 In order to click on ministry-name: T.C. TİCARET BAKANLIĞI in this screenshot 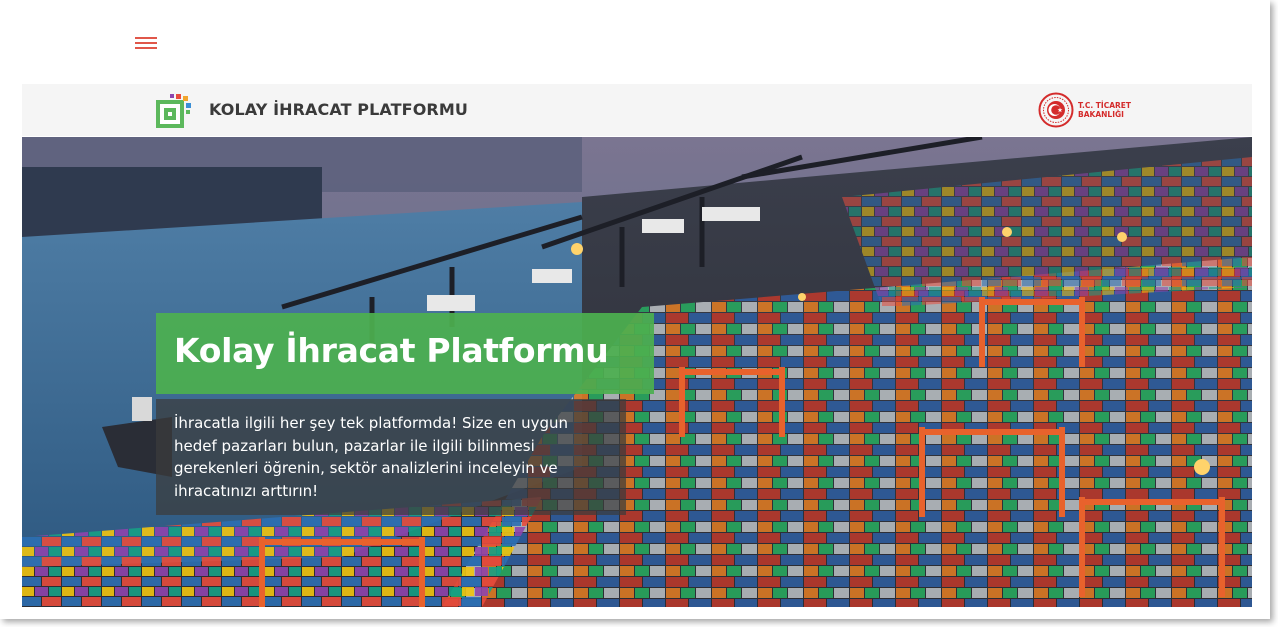, I will do `click(1104, 110)`.